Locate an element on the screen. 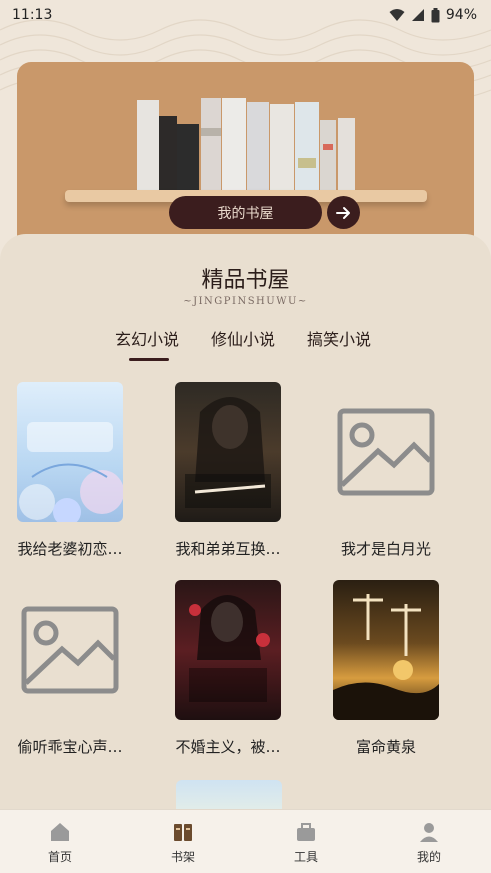 This screenshot has height=873, width=491. nav-home-label: 首页 is located at coordinates (59, 857).